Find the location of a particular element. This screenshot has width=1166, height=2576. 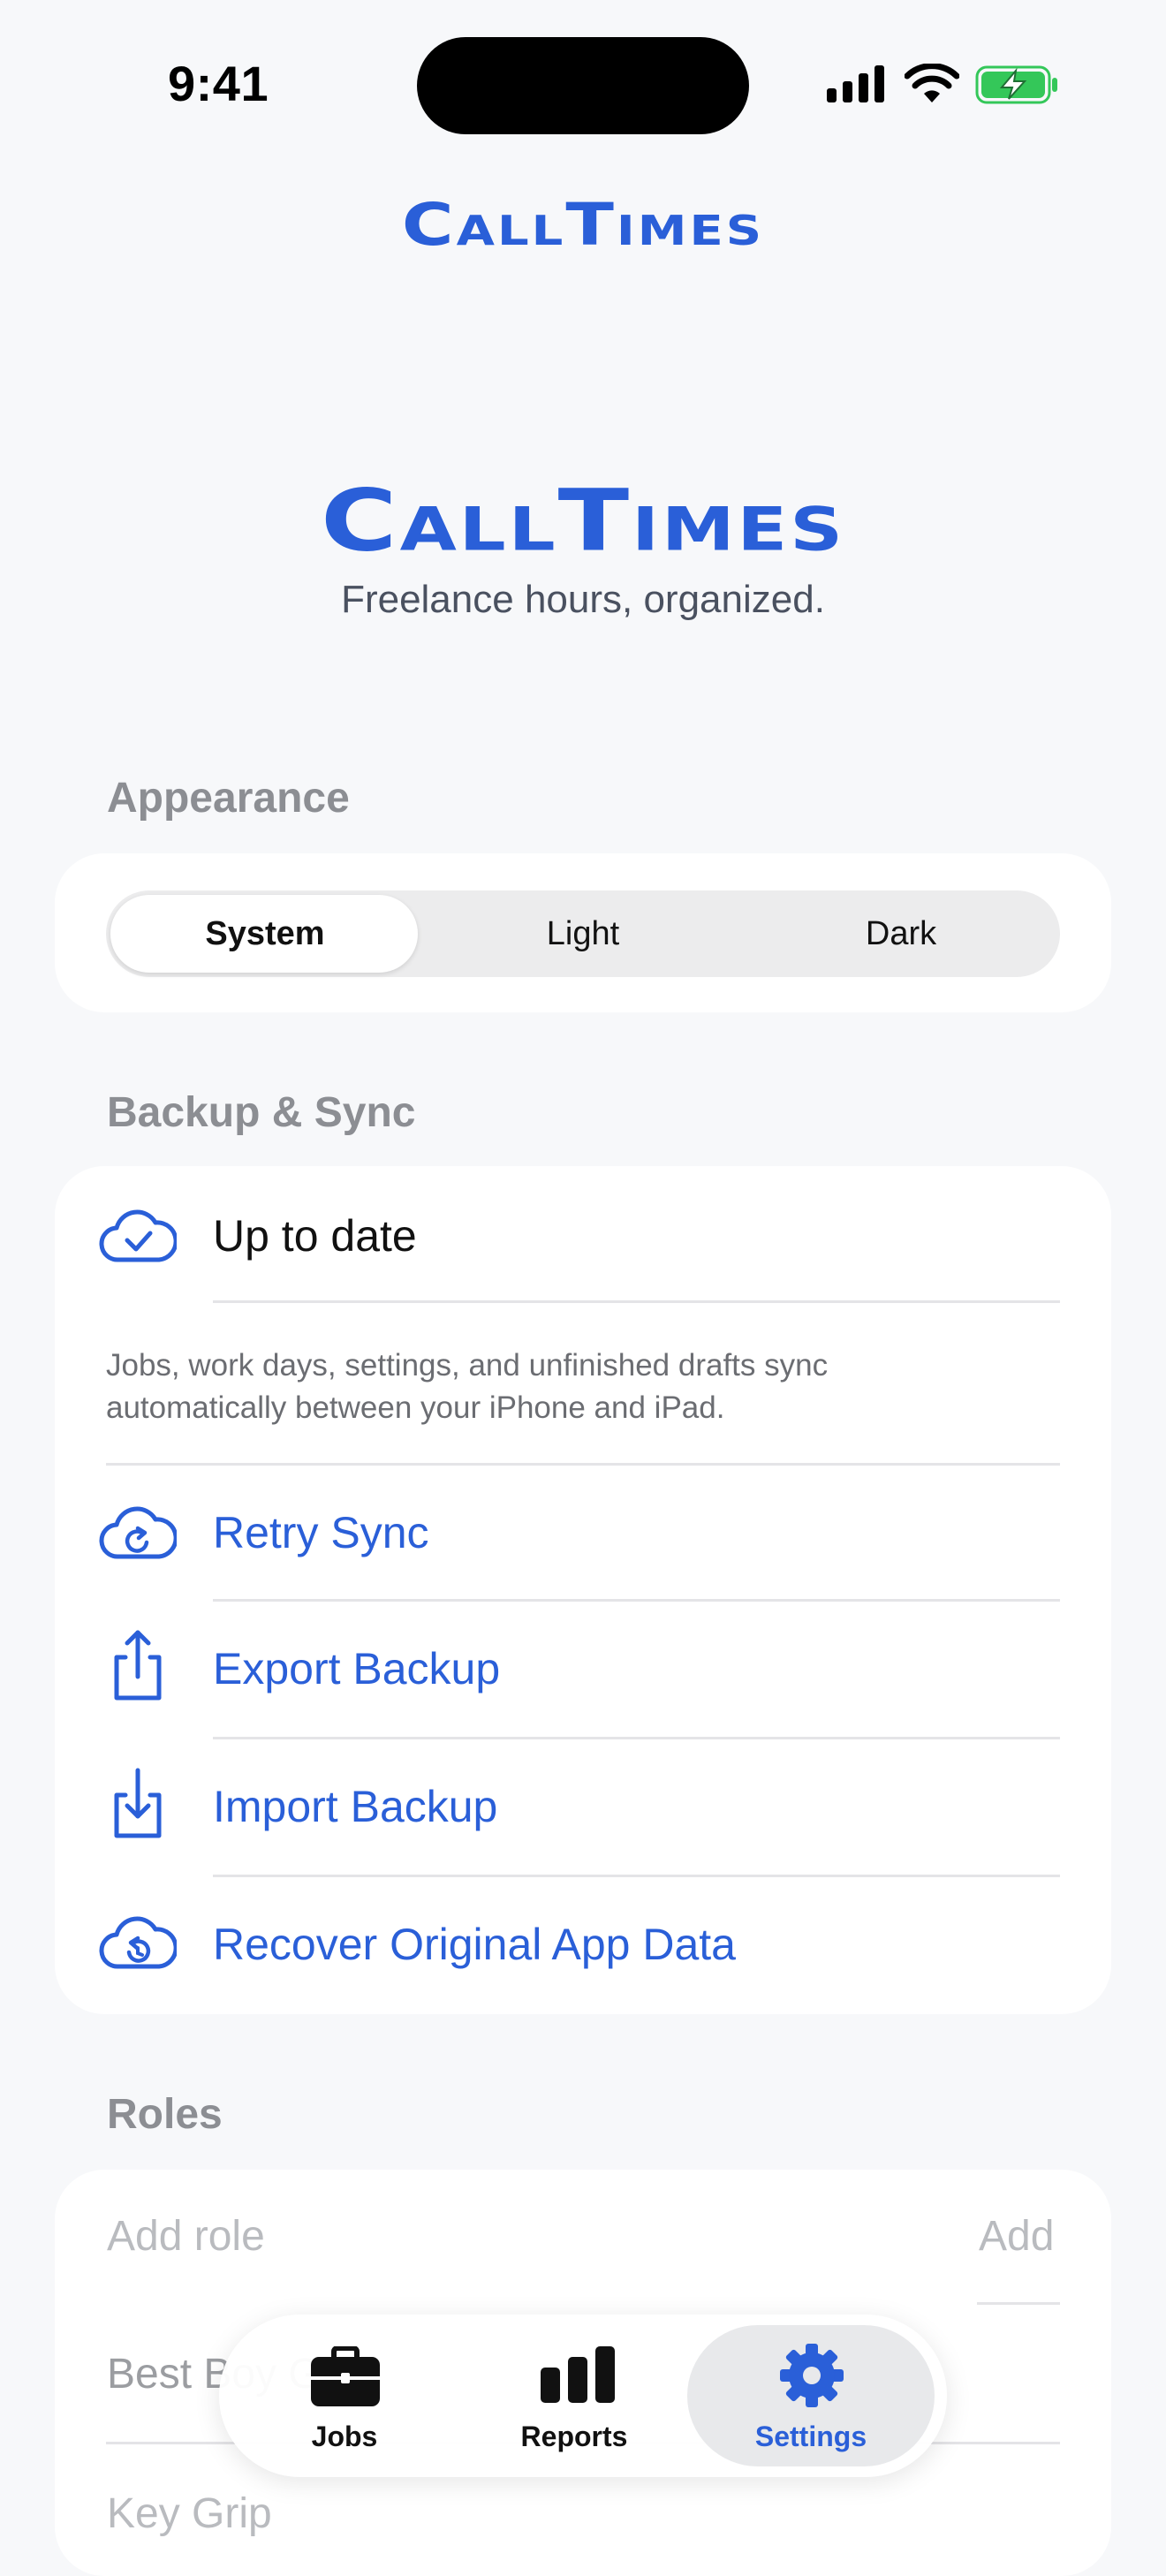

cellular-signal-icon is located at coordinates (855, 83).